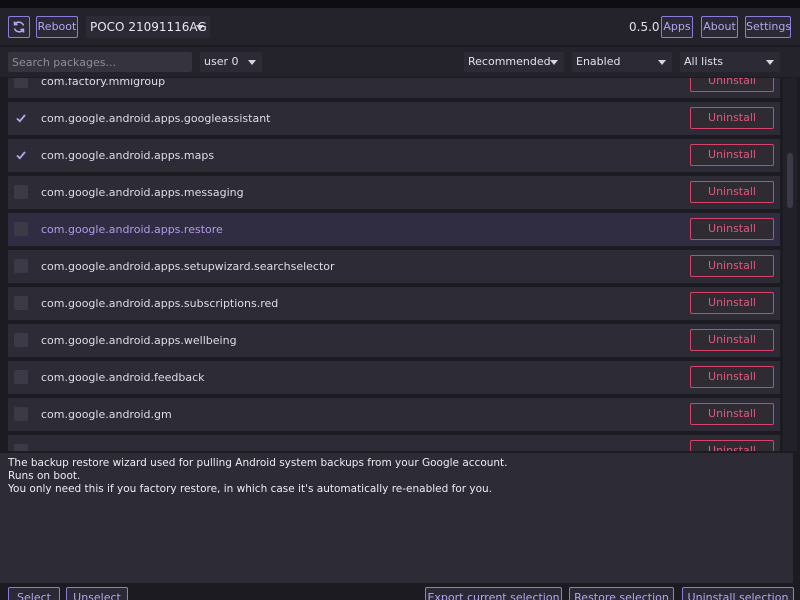  I want to click on device-select: POCO 21091116AG, so click(148, 27).